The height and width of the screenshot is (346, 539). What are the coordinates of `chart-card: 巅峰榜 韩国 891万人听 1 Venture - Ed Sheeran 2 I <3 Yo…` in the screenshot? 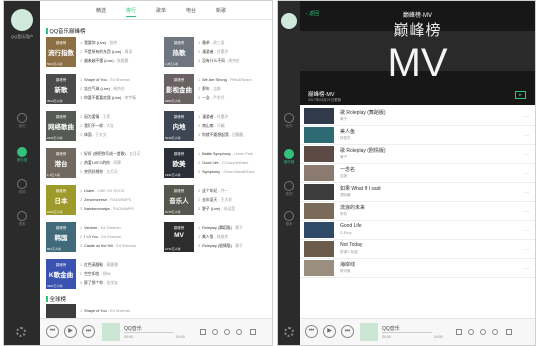 It's located at (103, 239).